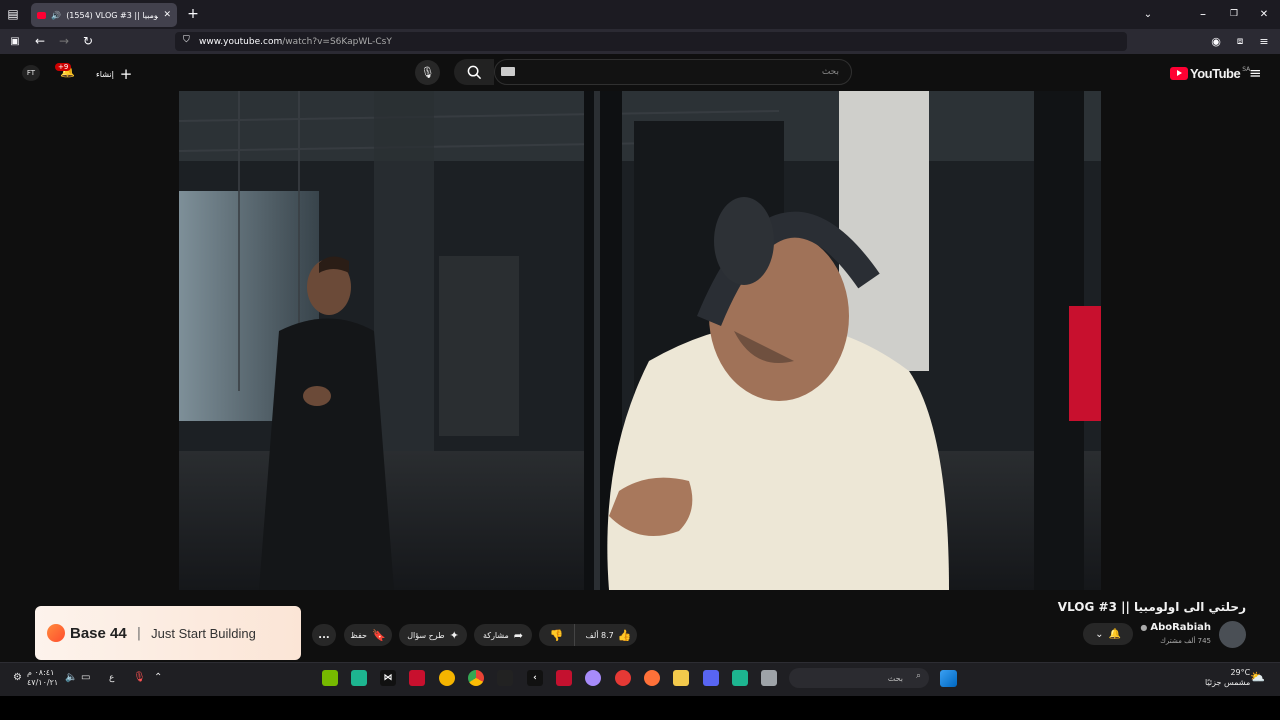 This screenshot has width=1280, height=720. I want to click on video-title: رحلتي الى اولومبيا || VLOG #3, so click(1151, 607).